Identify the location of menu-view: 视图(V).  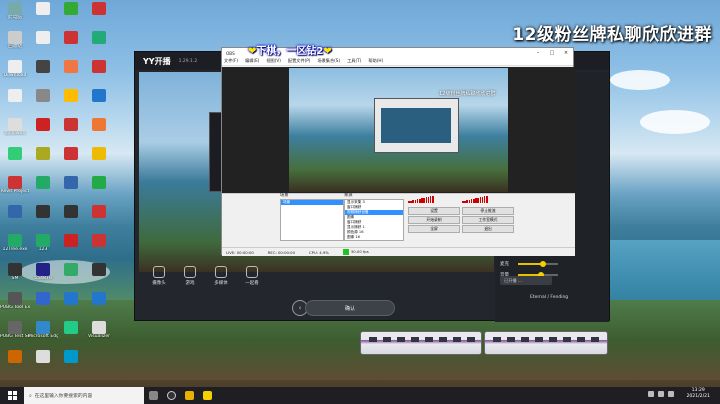
(273, 61).